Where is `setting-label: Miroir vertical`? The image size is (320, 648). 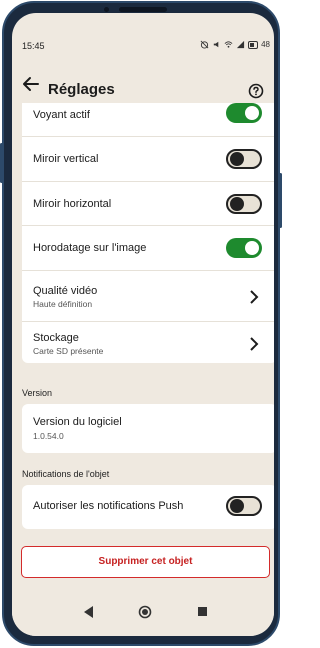
setting-label: Miroir vertical is located at coordinates (66, 159).